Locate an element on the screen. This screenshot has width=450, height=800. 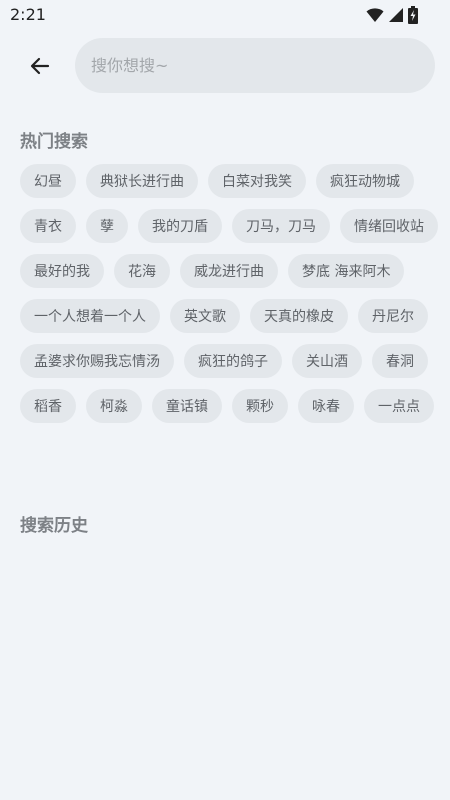
status-bar: 2:21 is located at coordinates (225, 15).